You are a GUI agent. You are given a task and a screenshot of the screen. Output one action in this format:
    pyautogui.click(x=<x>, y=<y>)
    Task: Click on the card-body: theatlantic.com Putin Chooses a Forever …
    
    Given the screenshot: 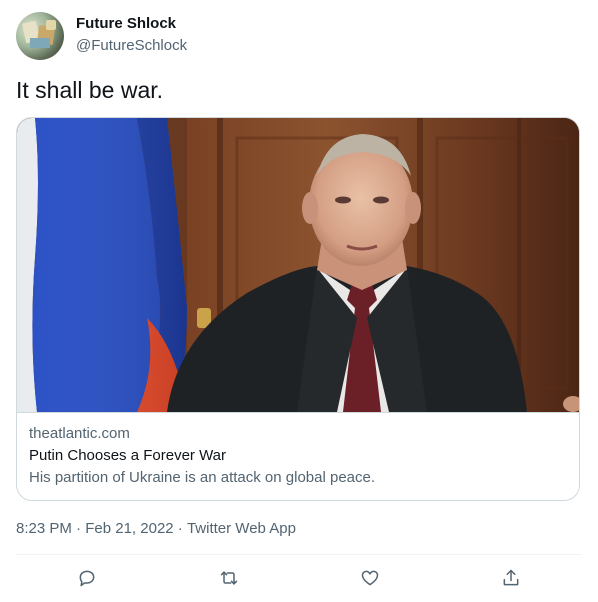 What is the action you would take?
    pyautogui.click(x=298, y=456)
    